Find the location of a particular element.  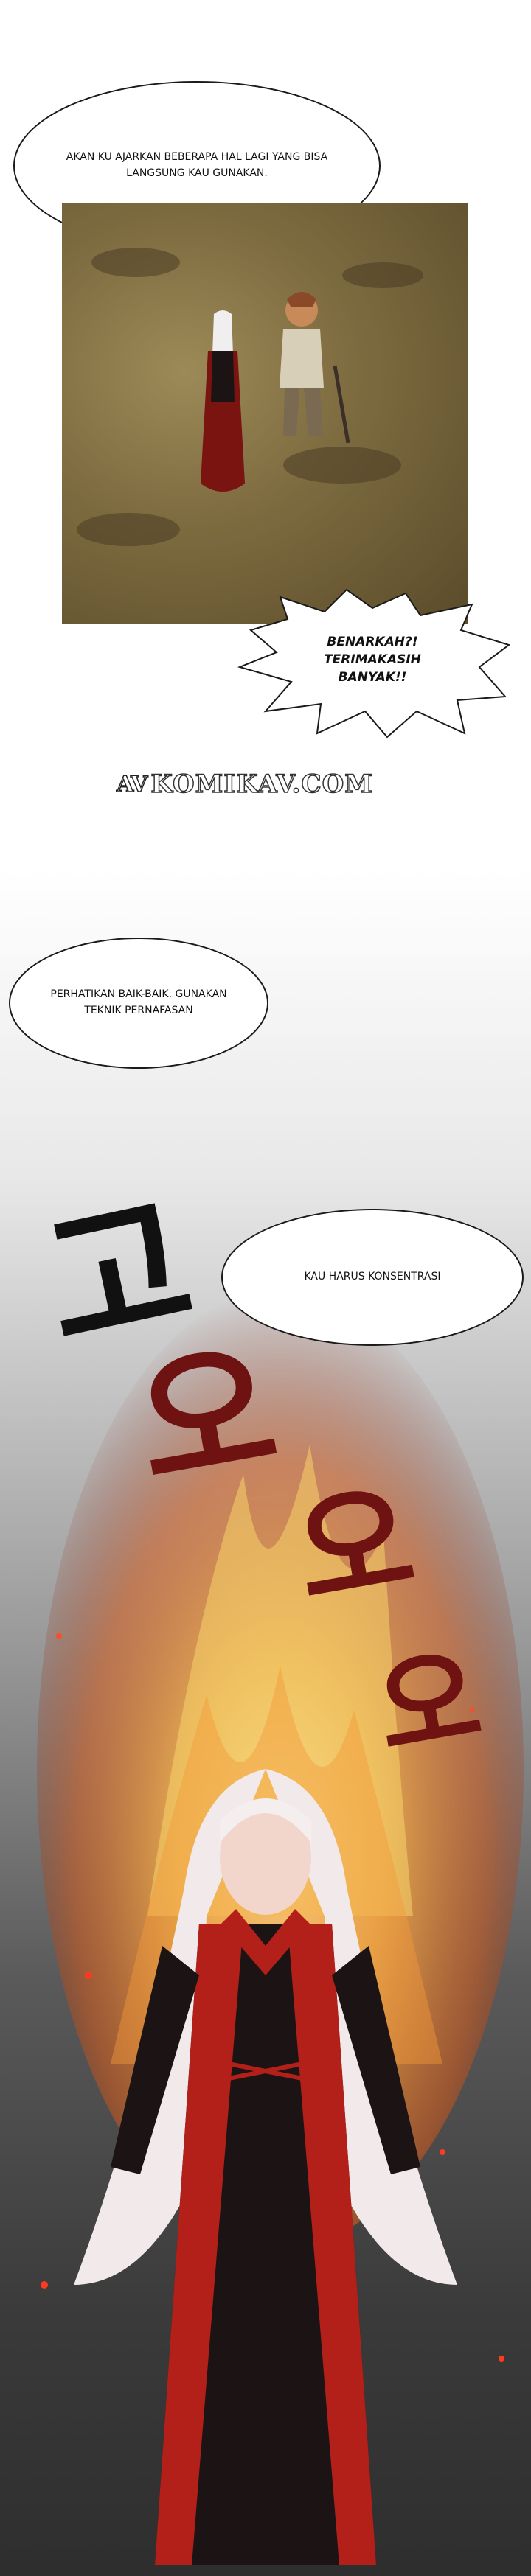

watermark-logo: AV KOMIKAV.COM is located at coordinates (245, 784).